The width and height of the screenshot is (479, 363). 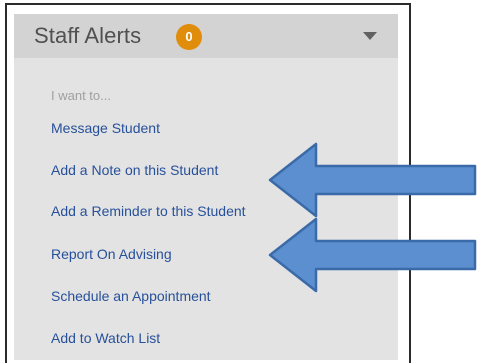 What do you see at coordinates (105, 128) in the screenshot?
I see `message-student-link: Message Student` at bounding box center [105, 128].